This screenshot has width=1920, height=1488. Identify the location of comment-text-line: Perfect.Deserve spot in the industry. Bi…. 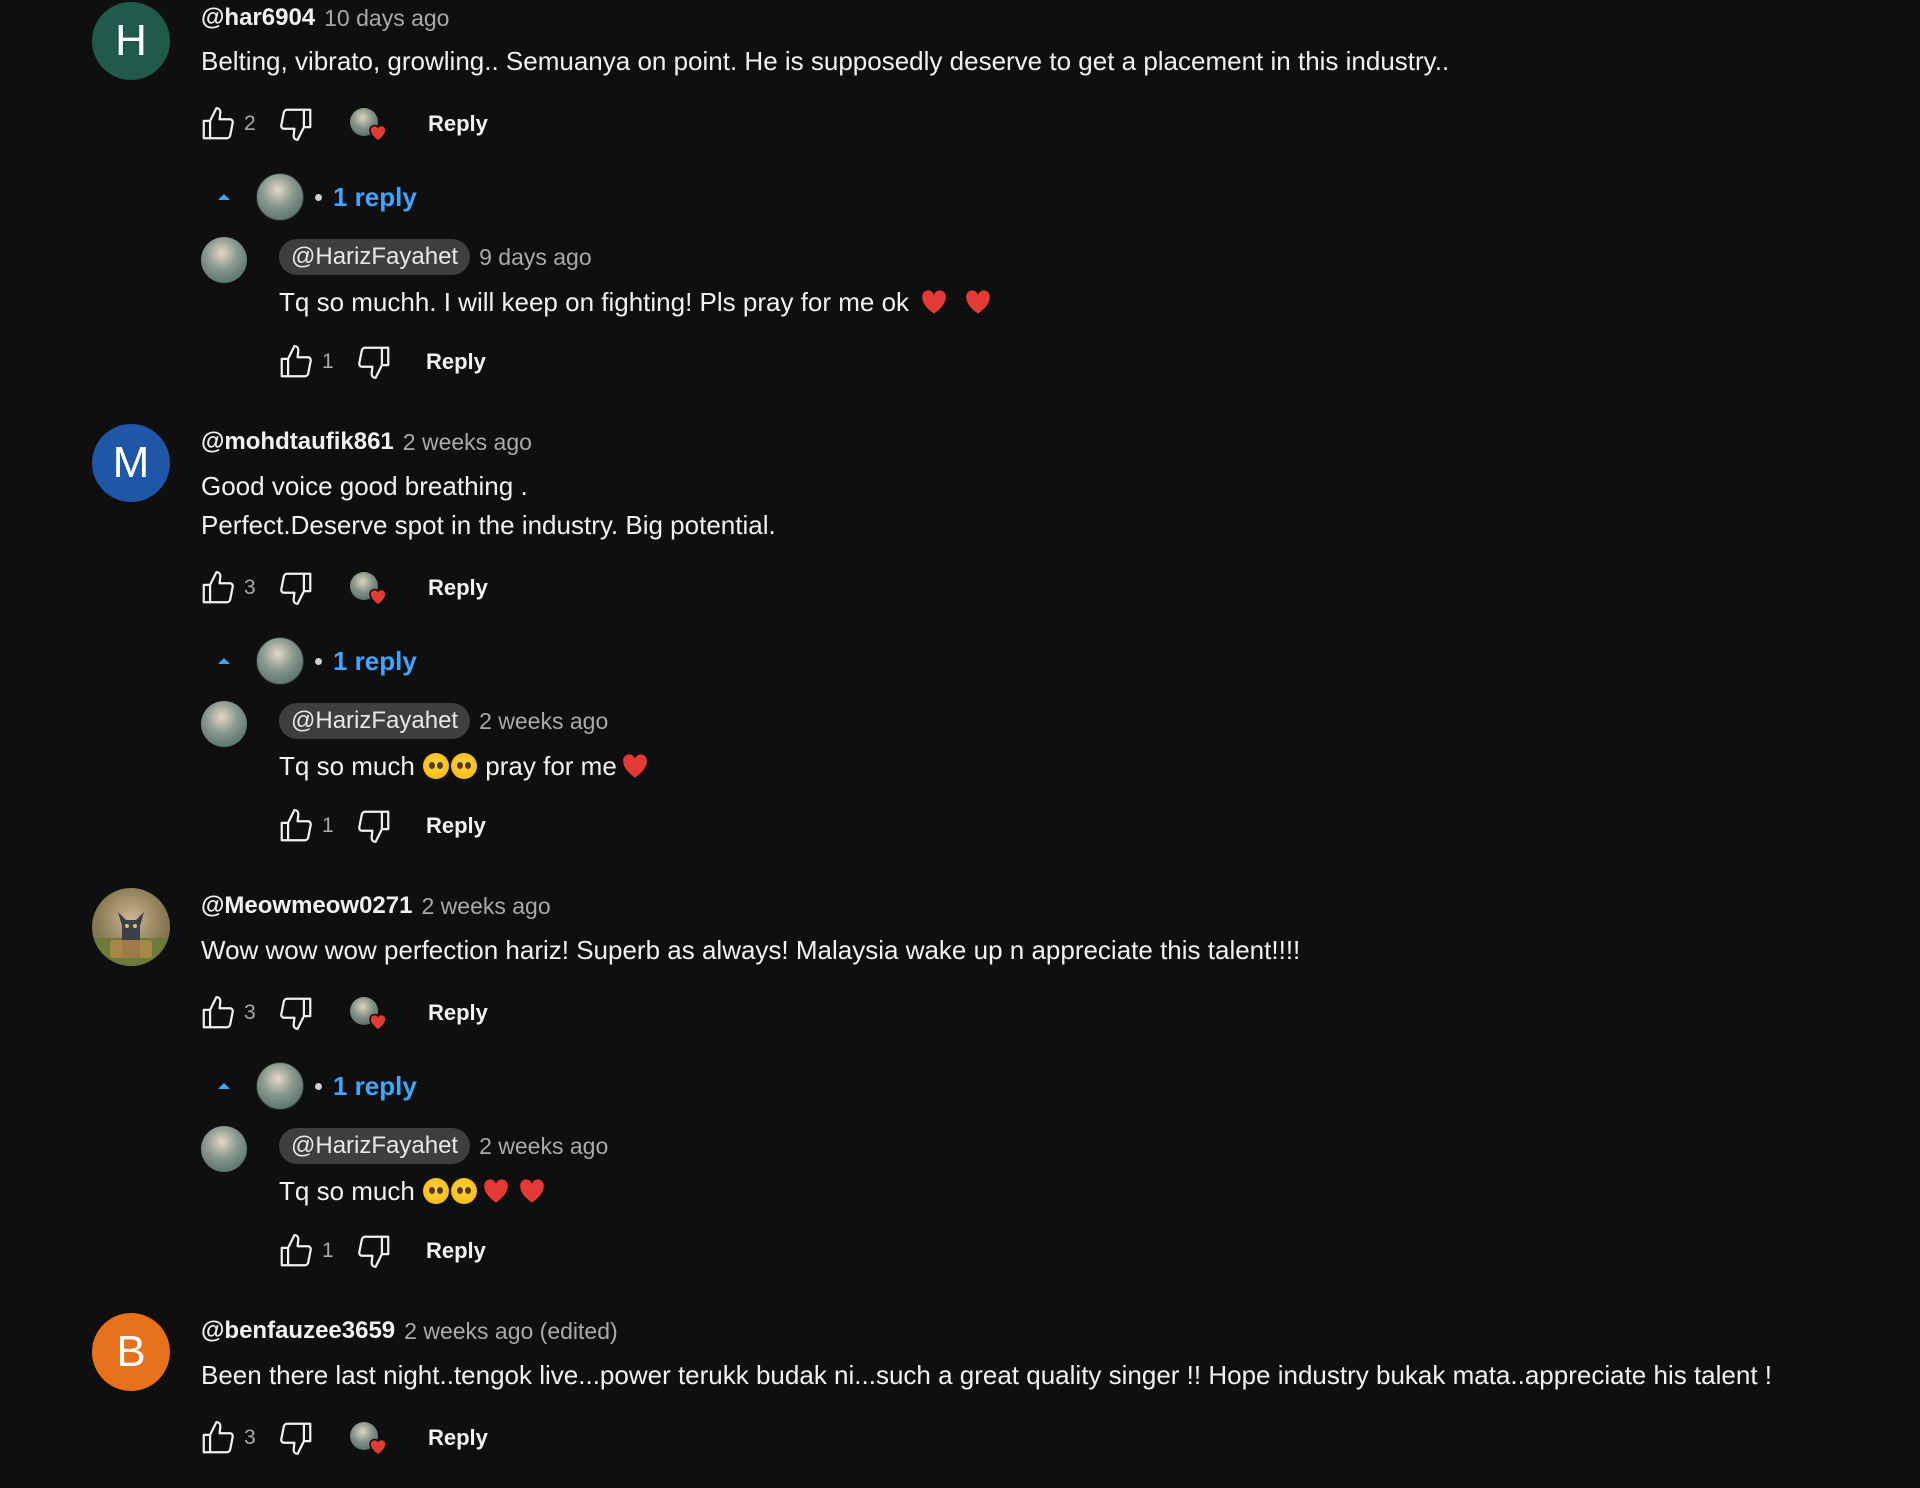
(488, 525).